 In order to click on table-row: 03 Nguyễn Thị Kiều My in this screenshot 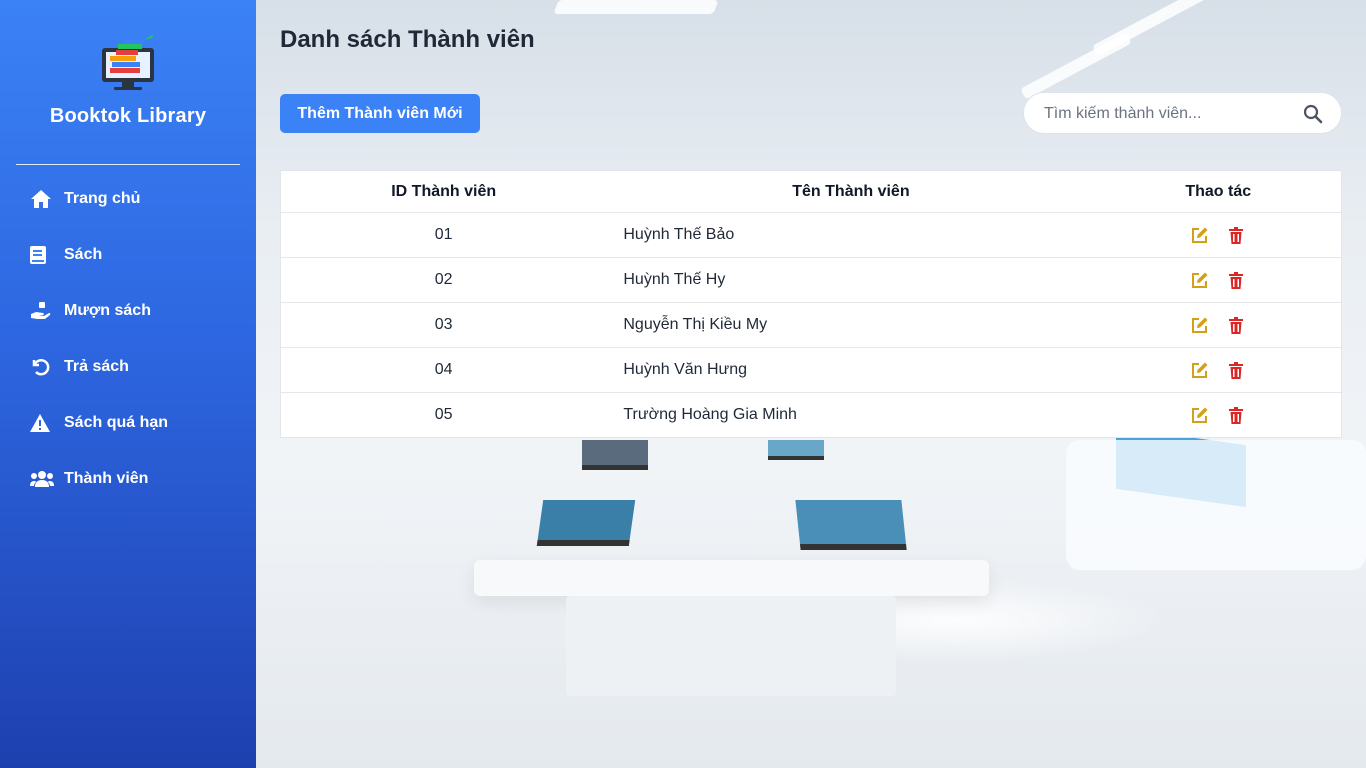, I will do `click(811, 324)`.